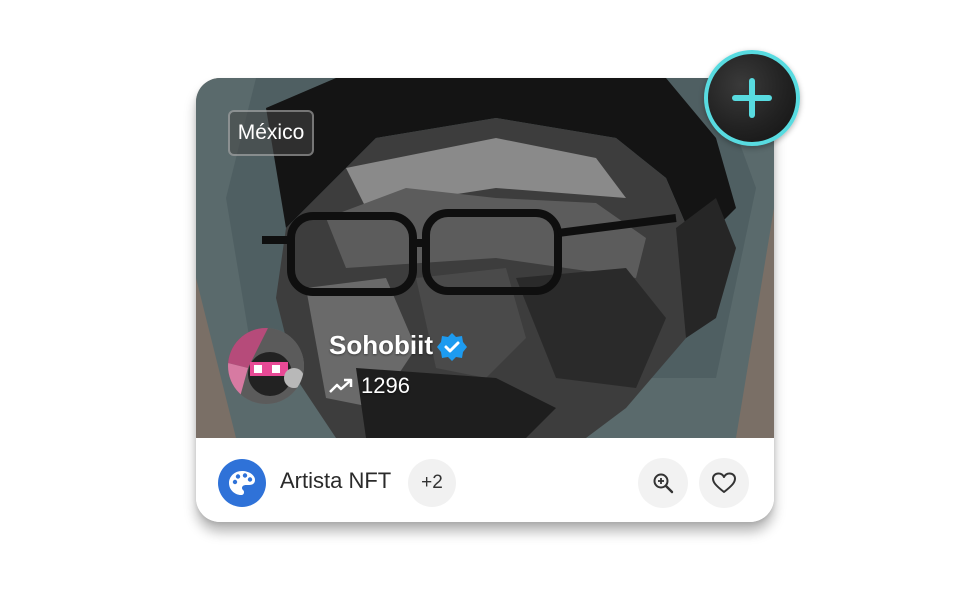  I want to click on zoom-in-icon, so click(663, 483).